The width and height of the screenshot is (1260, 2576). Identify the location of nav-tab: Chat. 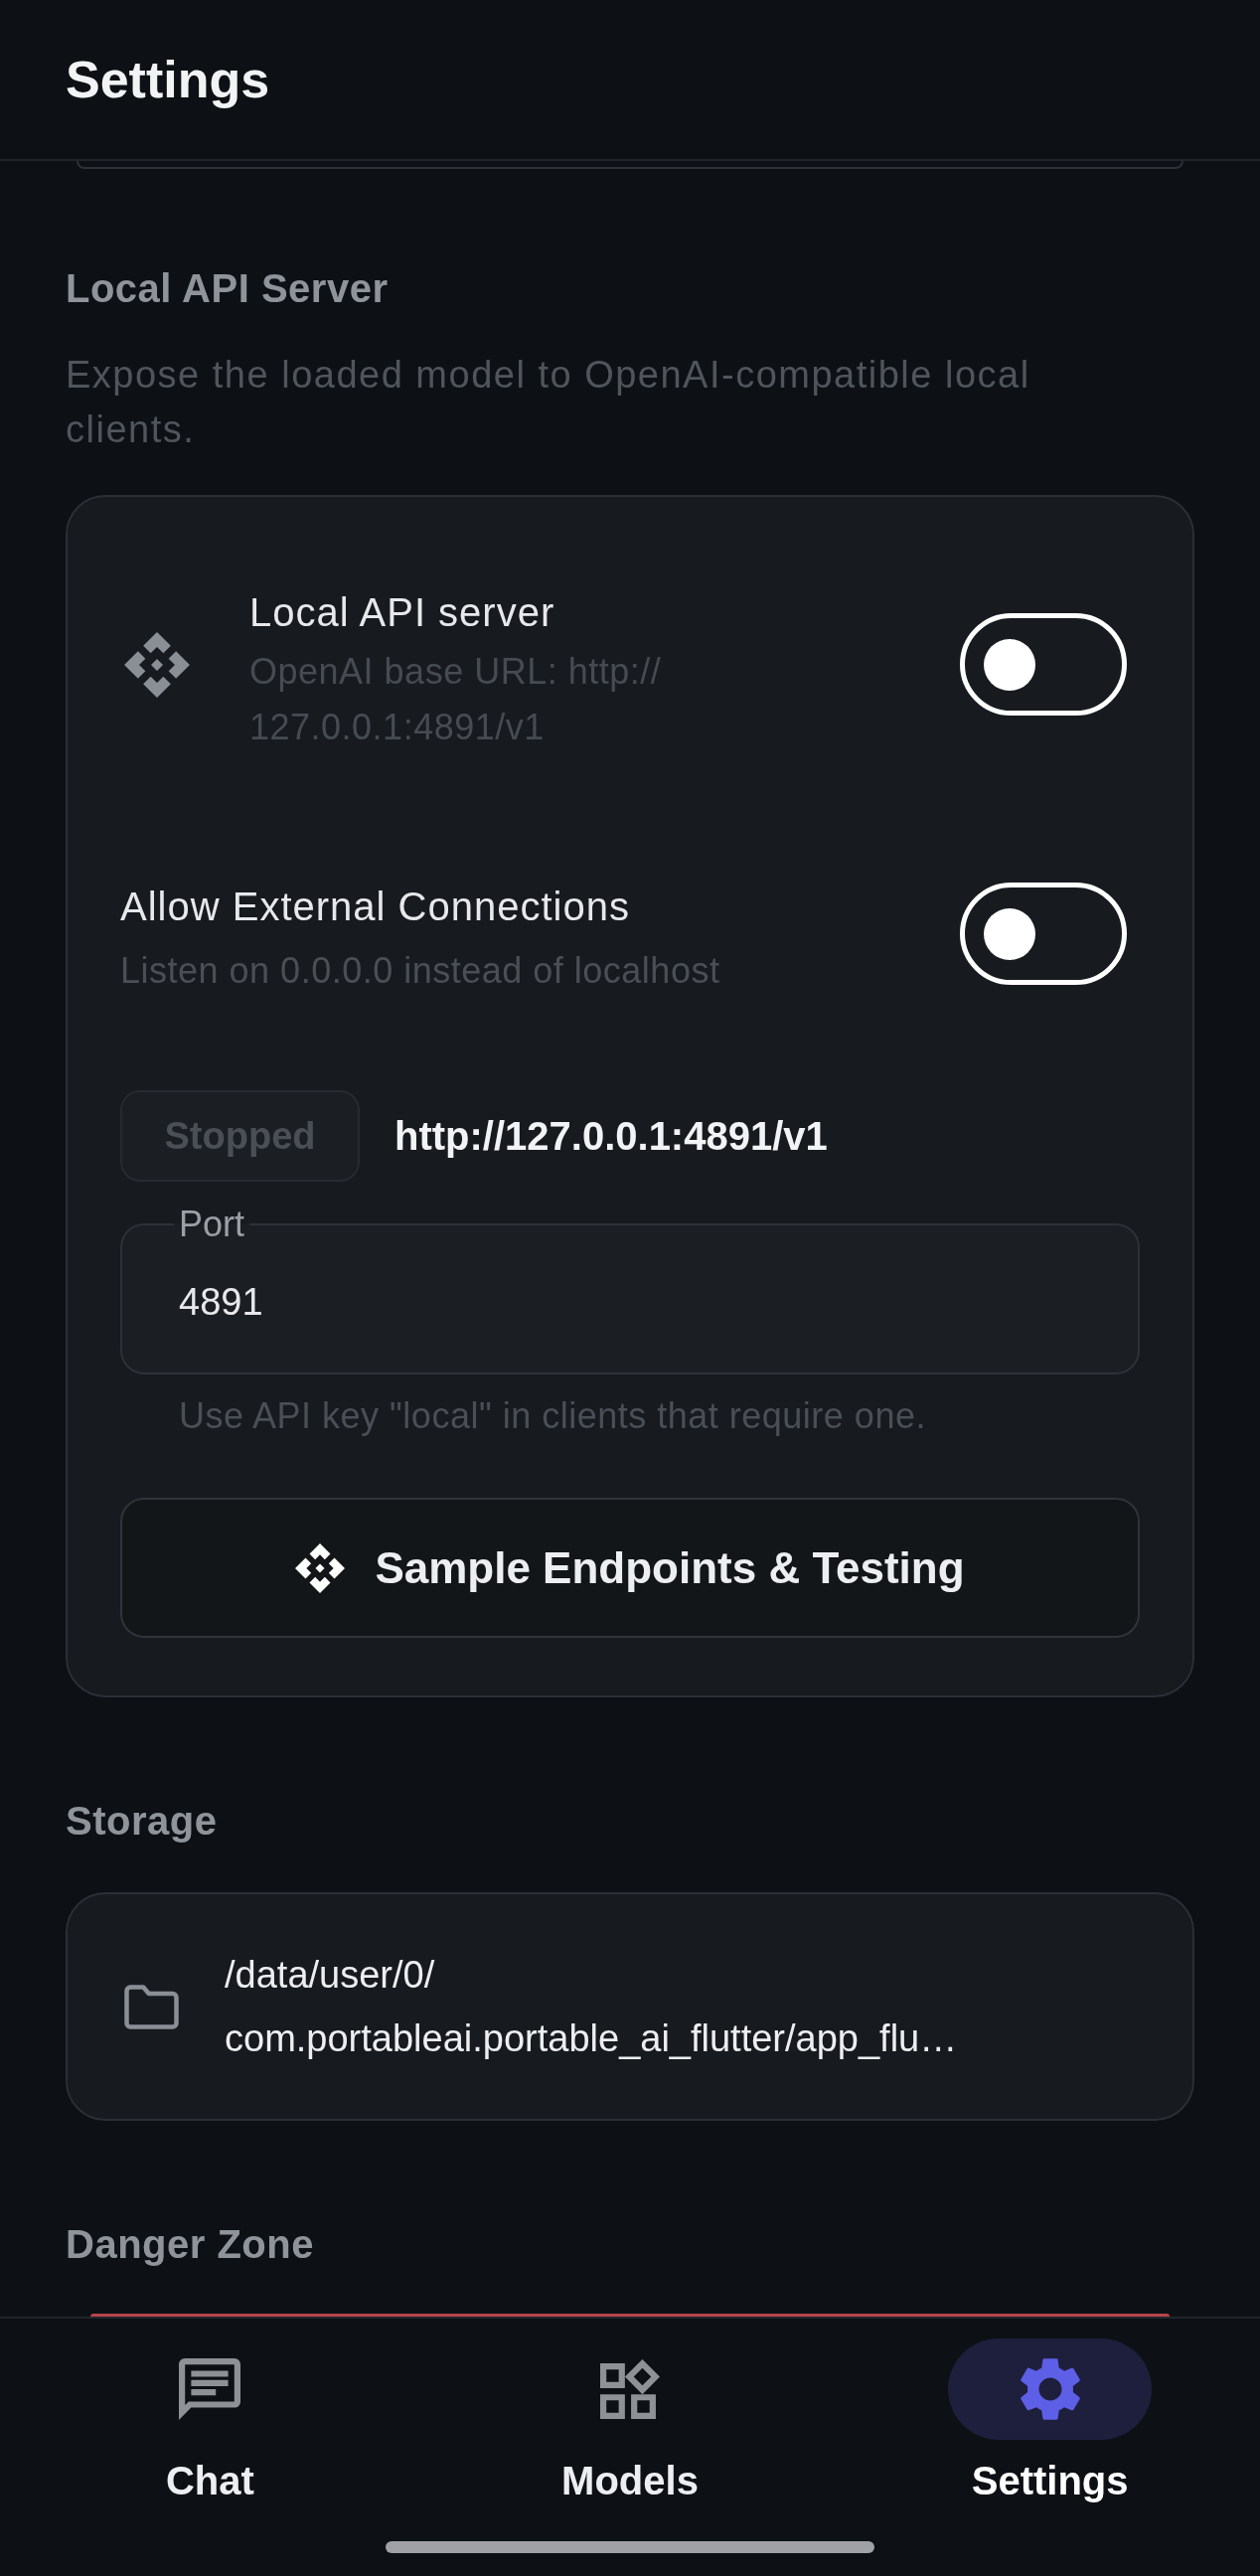
(210, 2421).